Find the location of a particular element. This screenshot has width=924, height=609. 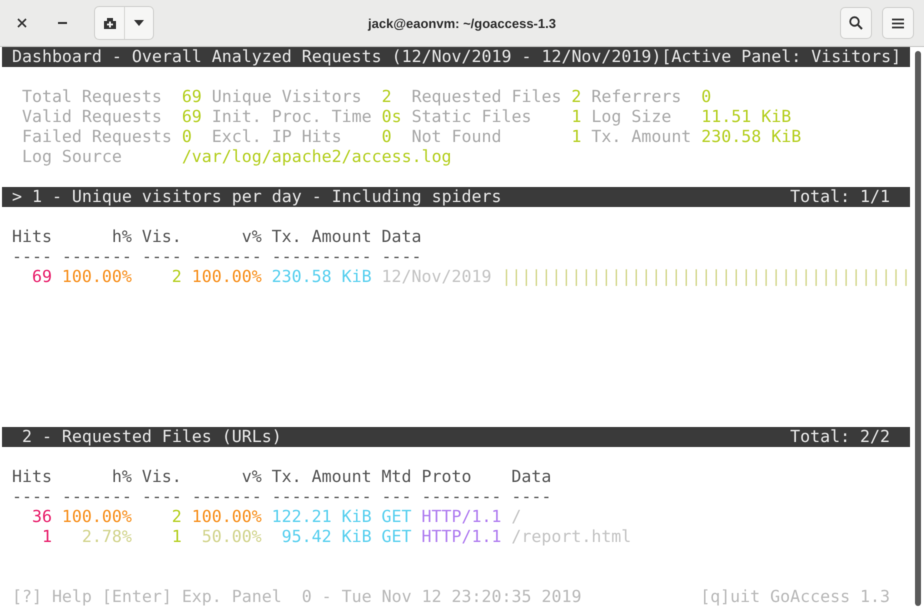

caret-icon is located at coordinates (139, 23).